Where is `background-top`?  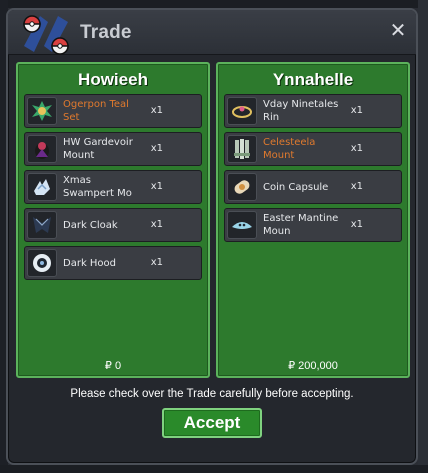
background-top is located at coordinates (214, 4).